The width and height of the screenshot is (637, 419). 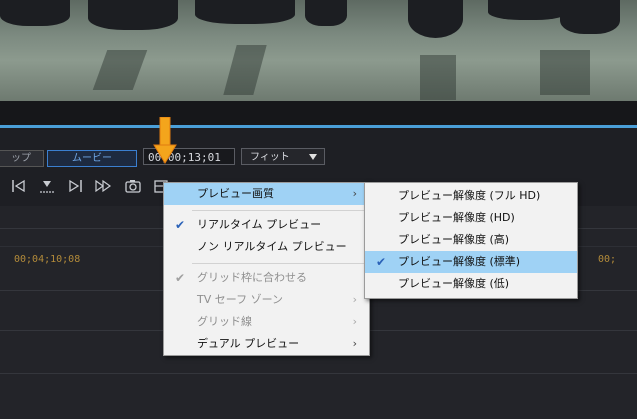 I want to click on zoom-fit-label: フィット, so click(x=270, y=157).